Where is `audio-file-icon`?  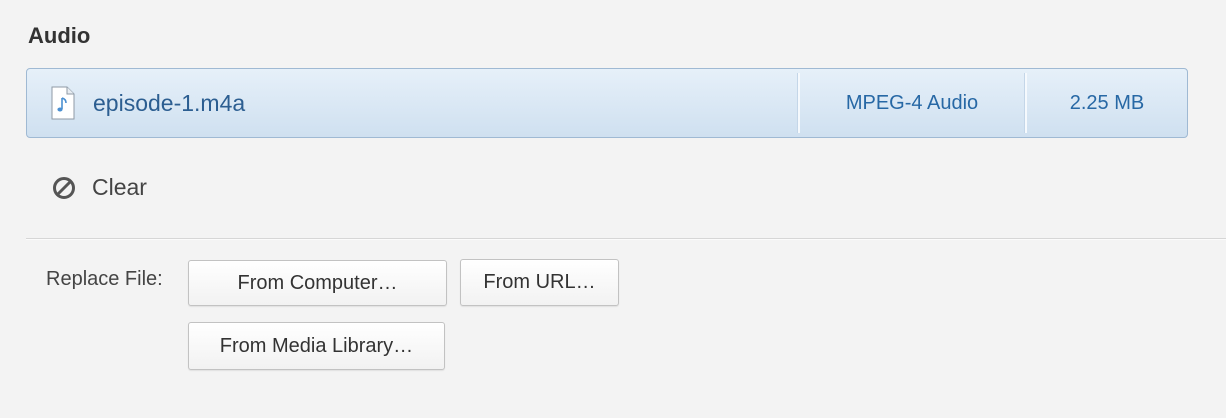
audio-file-icon is located at coordinates (63, 103).